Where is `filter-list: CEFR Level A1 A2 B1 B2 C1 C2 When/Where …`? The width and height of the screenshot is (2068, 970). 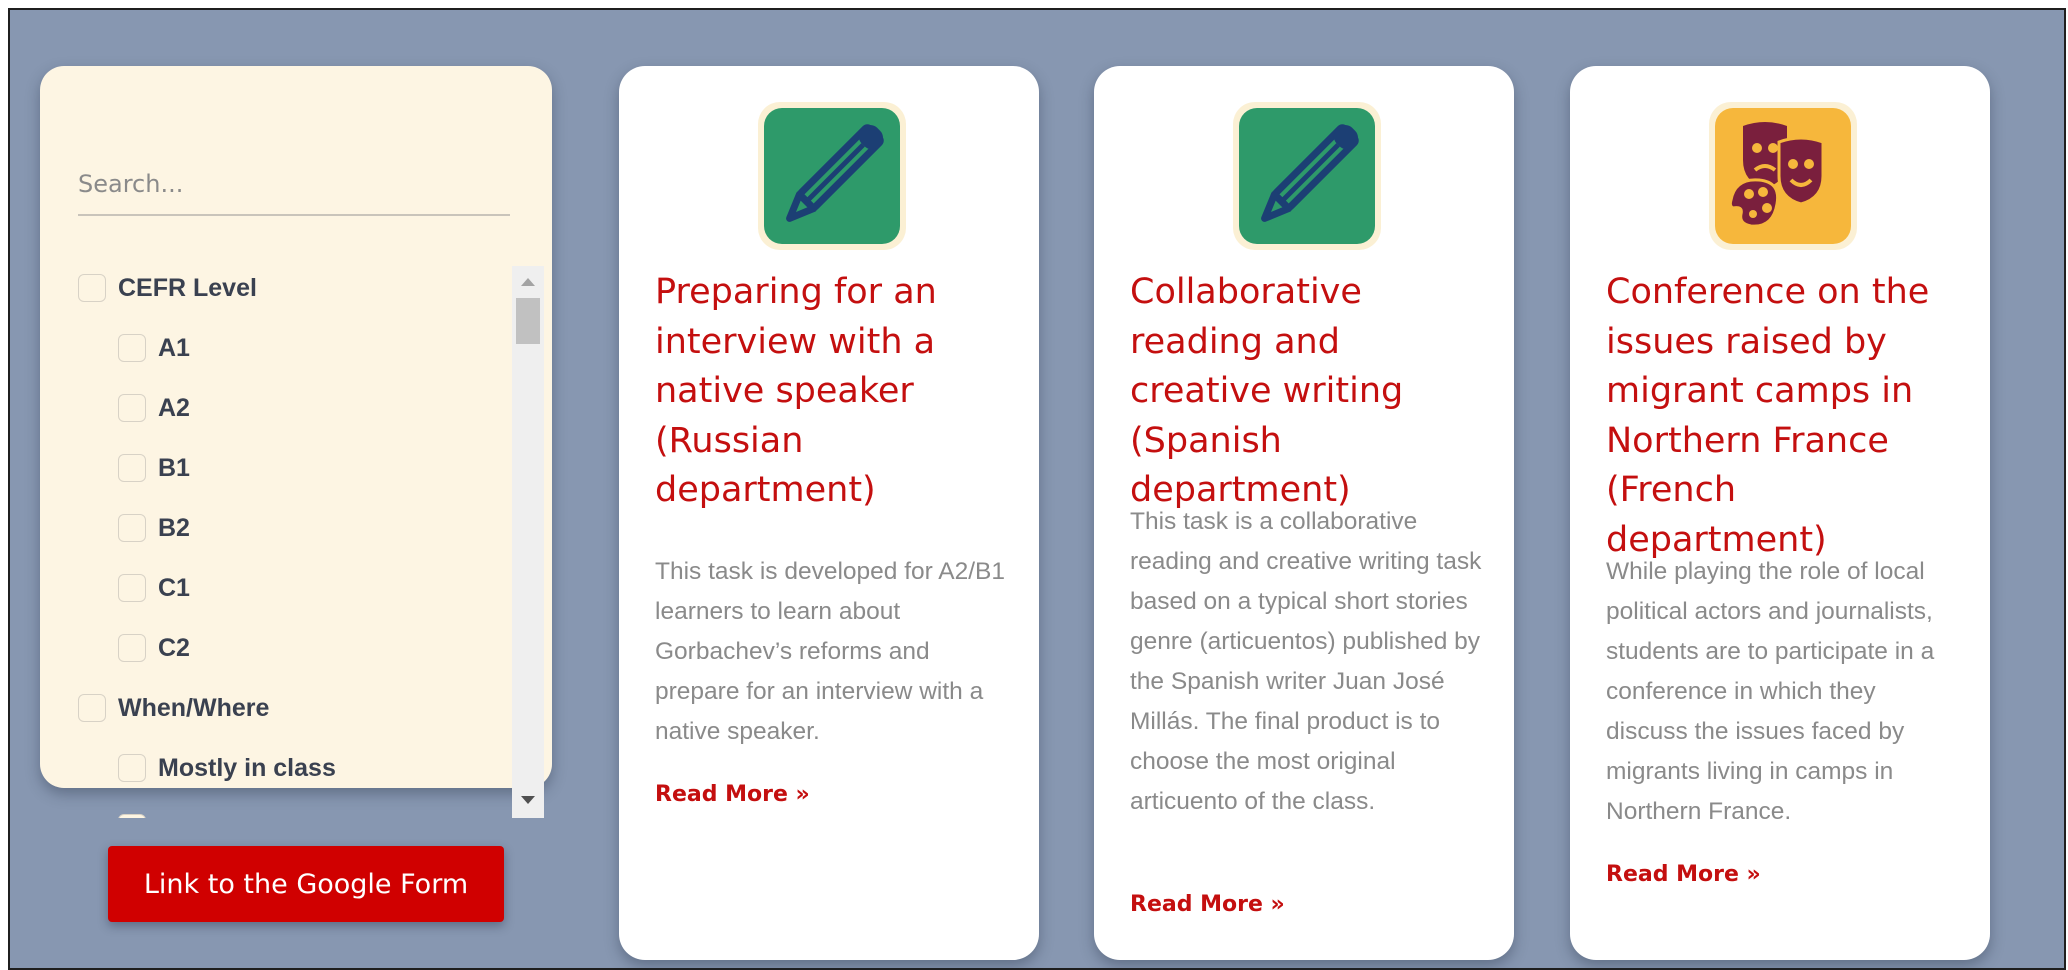 filter-list: CEFR Level A1 A2 B1 B2 C1 C2 When/Where … is located at coordinates (278, 540).